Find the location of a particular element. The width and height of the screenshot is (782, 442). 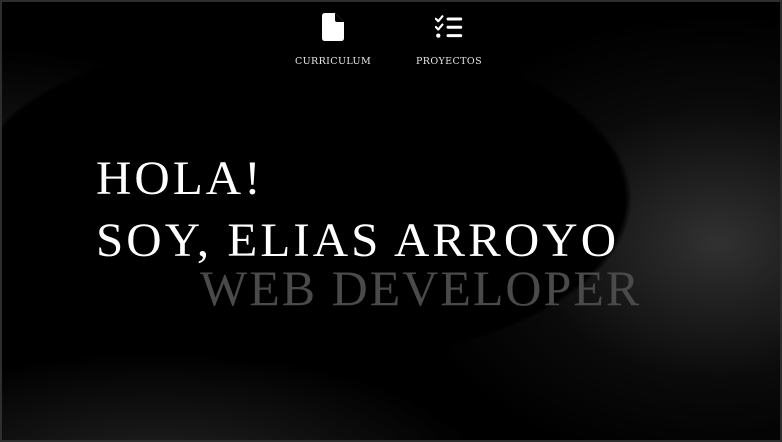

document-icon is located at coordinates (333, 27).